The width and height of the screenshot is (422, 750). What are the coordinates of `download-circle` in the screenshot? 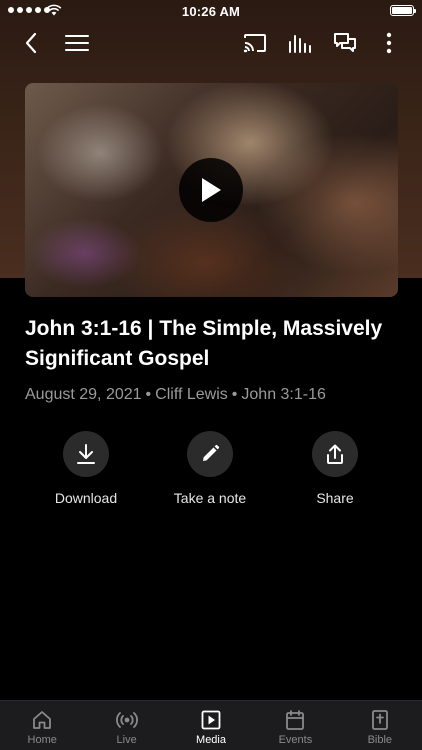 It's located at (86, 454).